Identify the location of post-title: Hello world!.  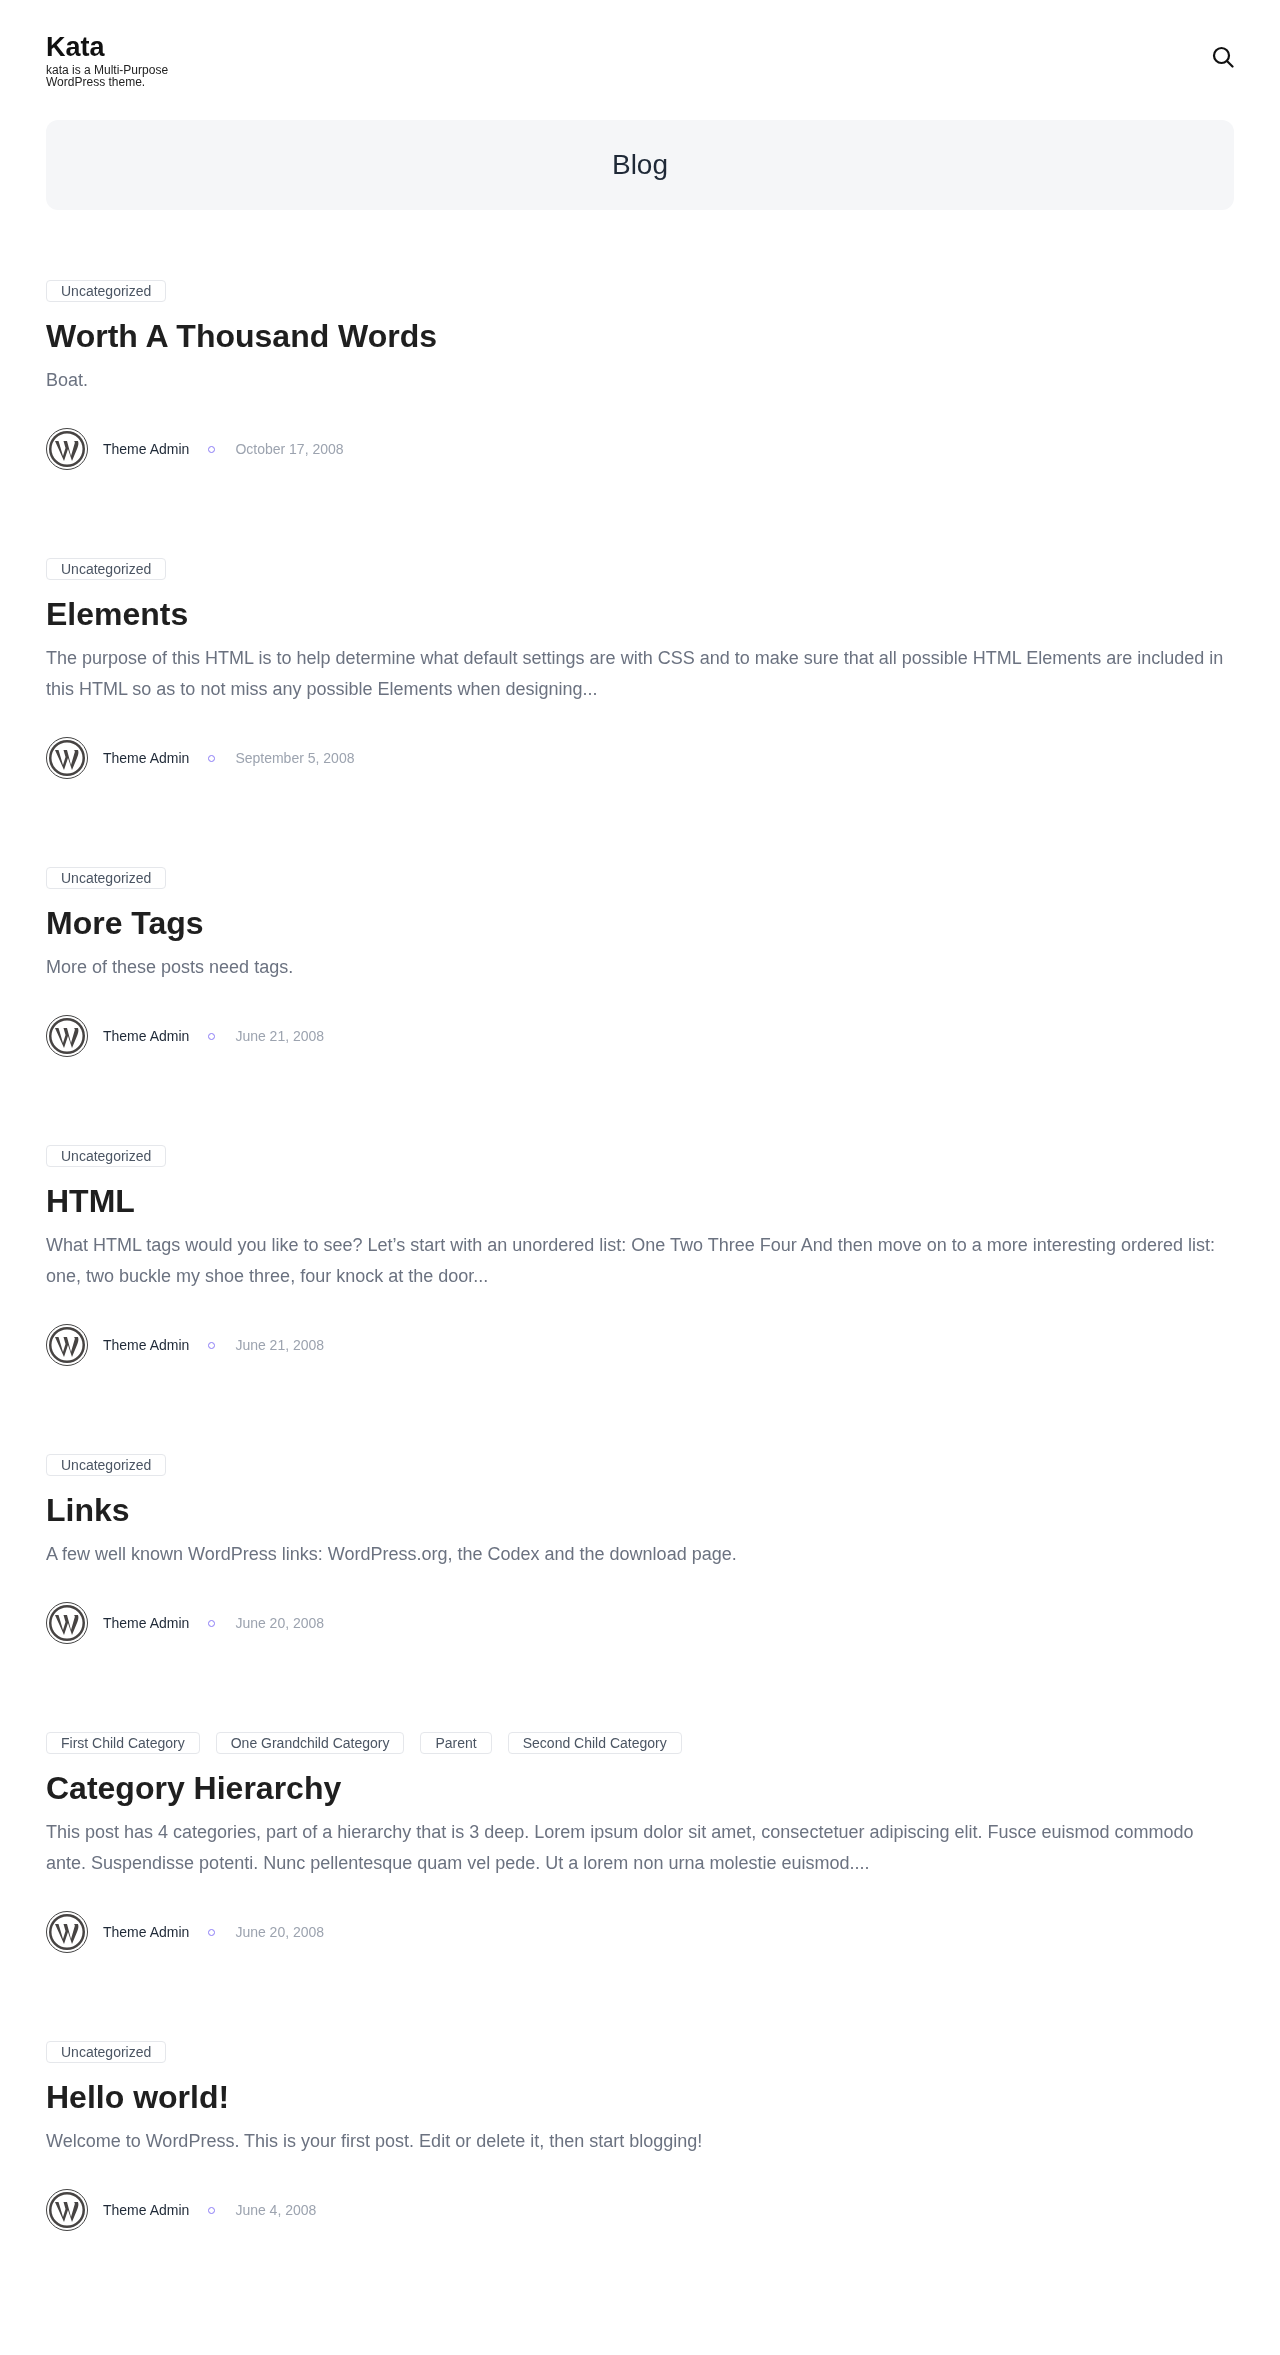
(640, 2097).